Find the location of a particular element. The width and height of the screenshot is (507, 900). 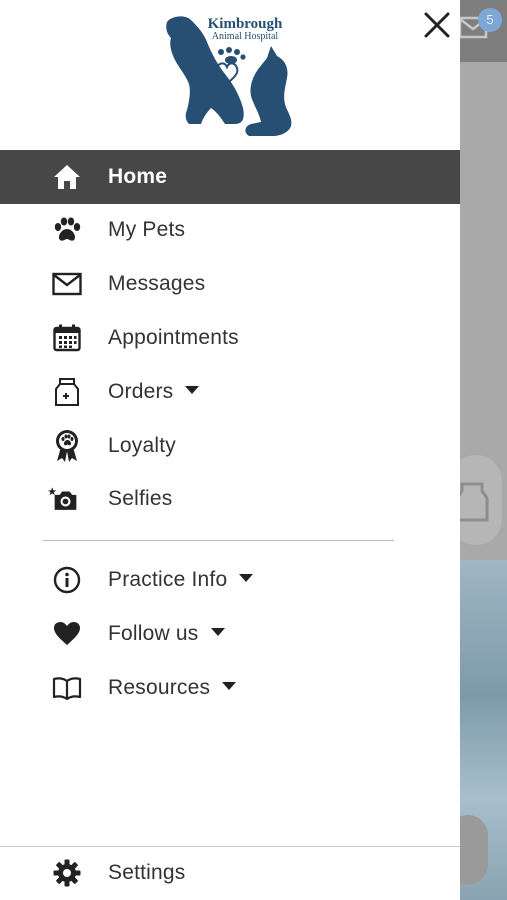

menu-item-home: Home is located at coordinates (230, 177).